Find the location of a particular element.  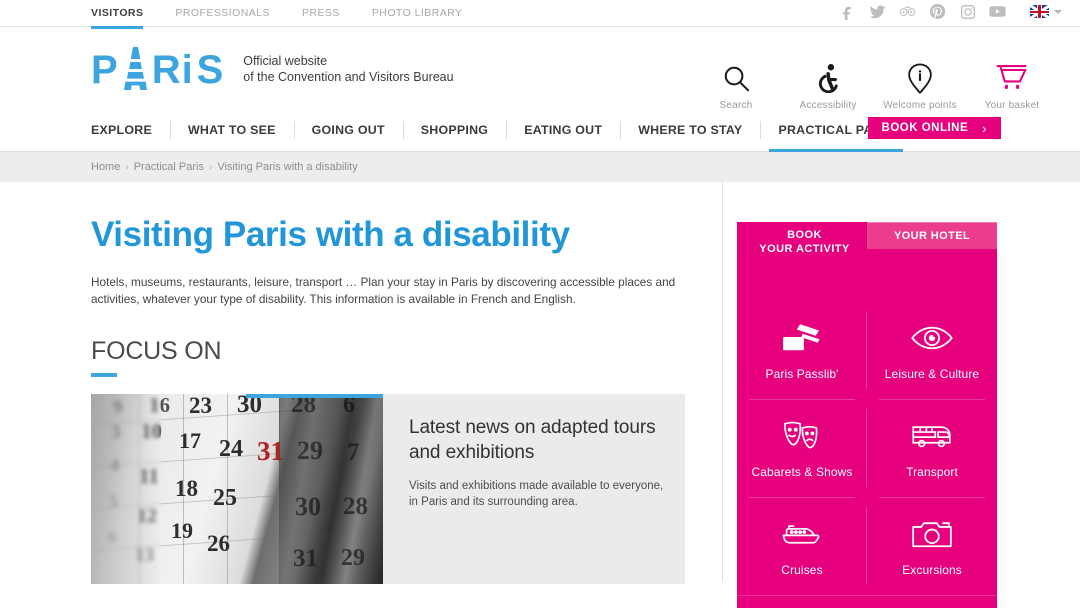

tile-excursions: Excursions is located at coordinates (932, 546).